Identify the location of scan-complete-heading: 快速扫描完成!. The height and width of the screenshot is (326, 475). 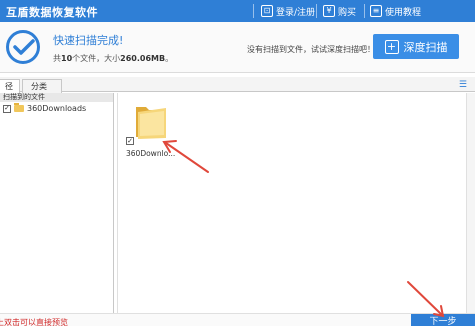
(88, 40).